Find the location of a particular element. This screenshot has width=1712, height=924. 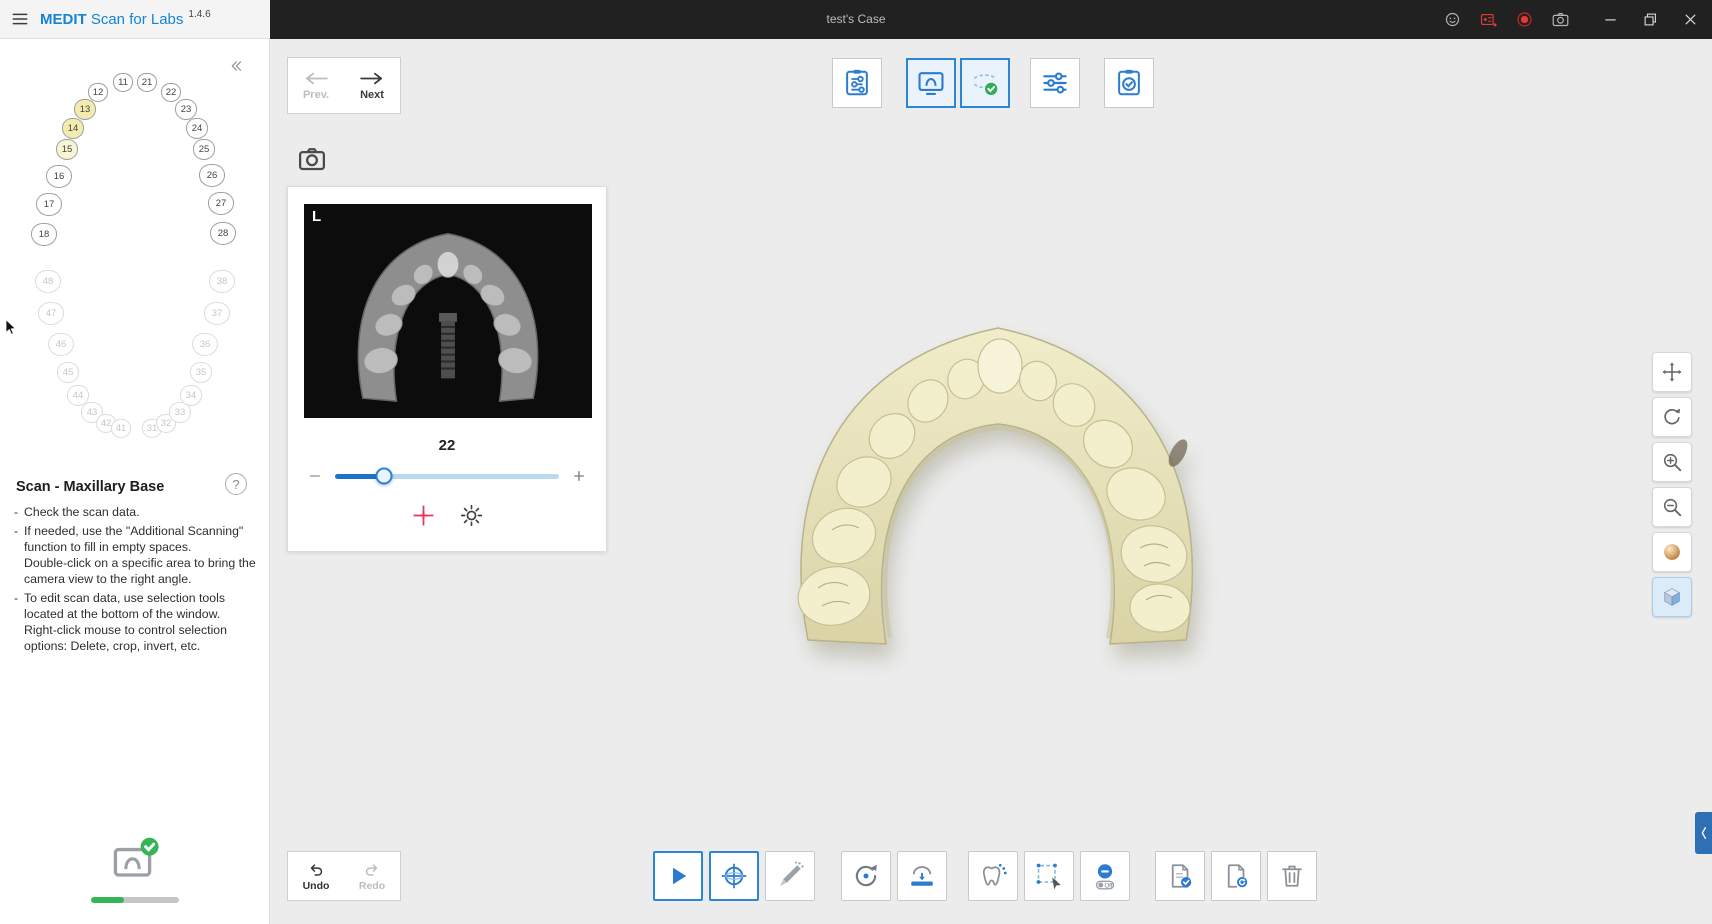

target-button is located at coordinates (734, 876).